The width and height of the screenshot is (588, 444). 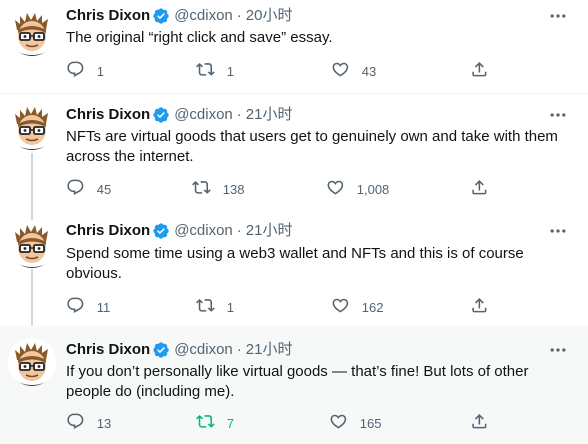 I want to click on like-button: 1,008, so click(x=357, y=189).